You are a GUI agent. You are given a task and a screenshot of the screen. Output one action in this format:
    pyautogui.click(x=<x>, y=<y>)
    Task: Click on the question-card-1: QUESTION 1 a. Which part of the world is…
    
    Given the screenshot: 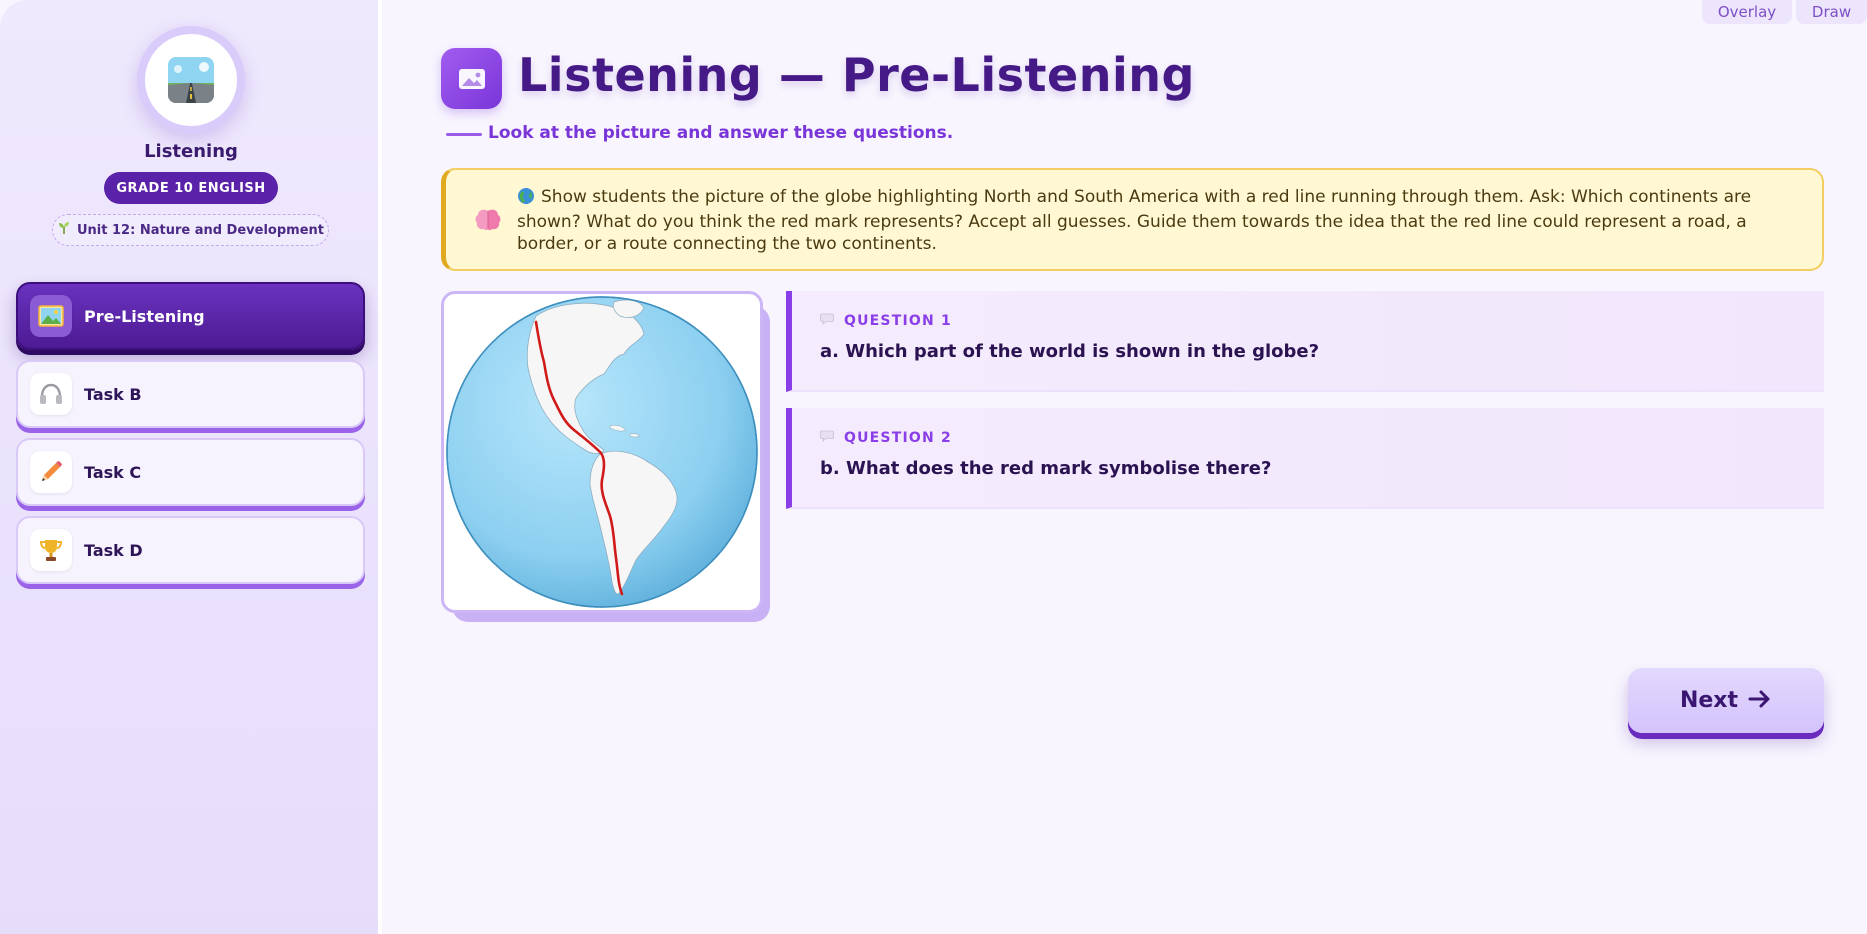 What is the action you would take?
    pyautogui.click(x=1305, y=341)
    